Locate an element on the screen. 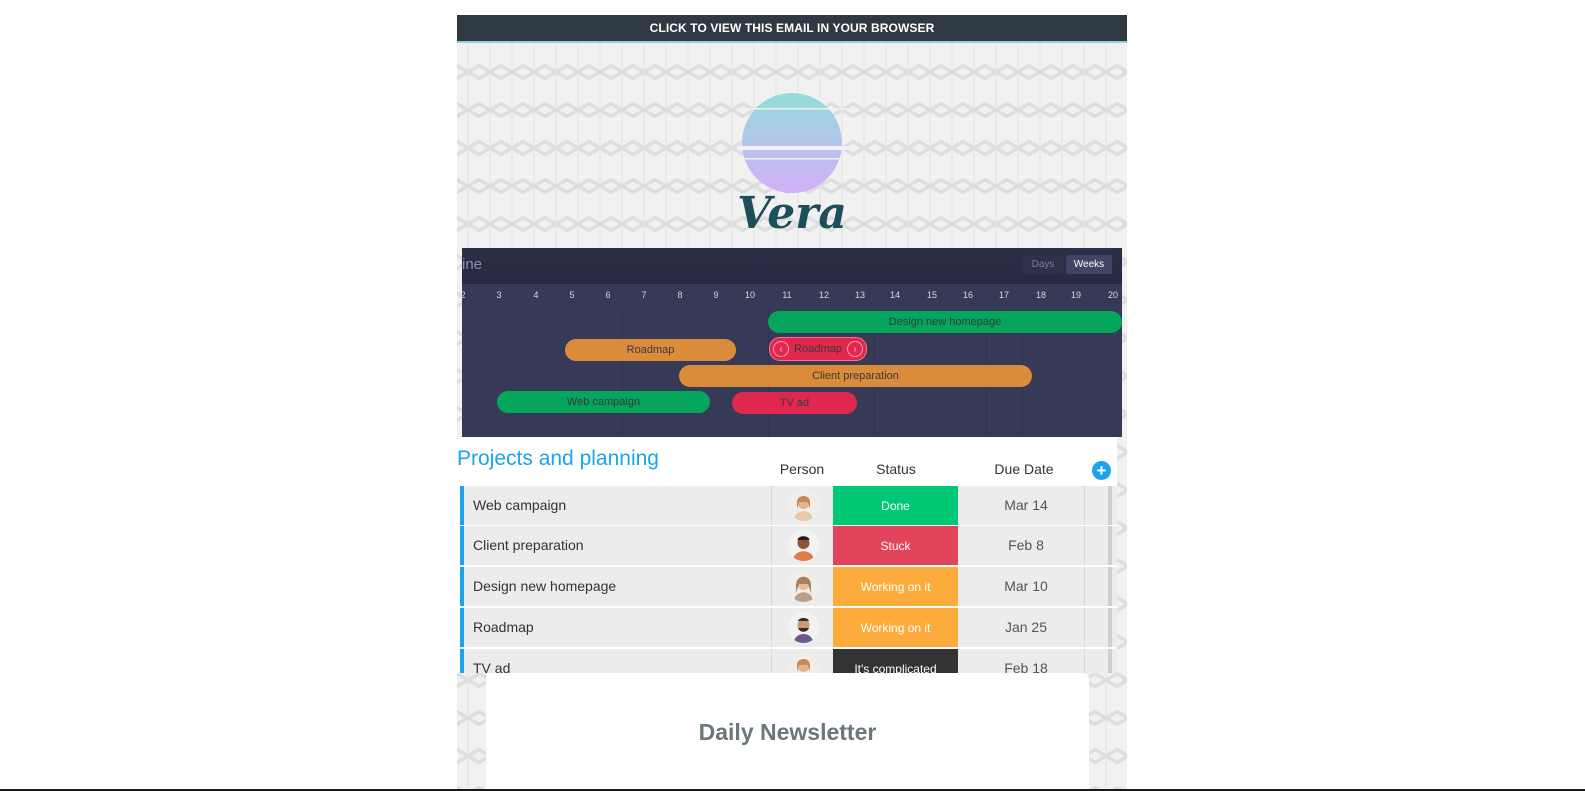  table-row: TV ad It's complicated Feb 18 is located at coordinates (788, 661).